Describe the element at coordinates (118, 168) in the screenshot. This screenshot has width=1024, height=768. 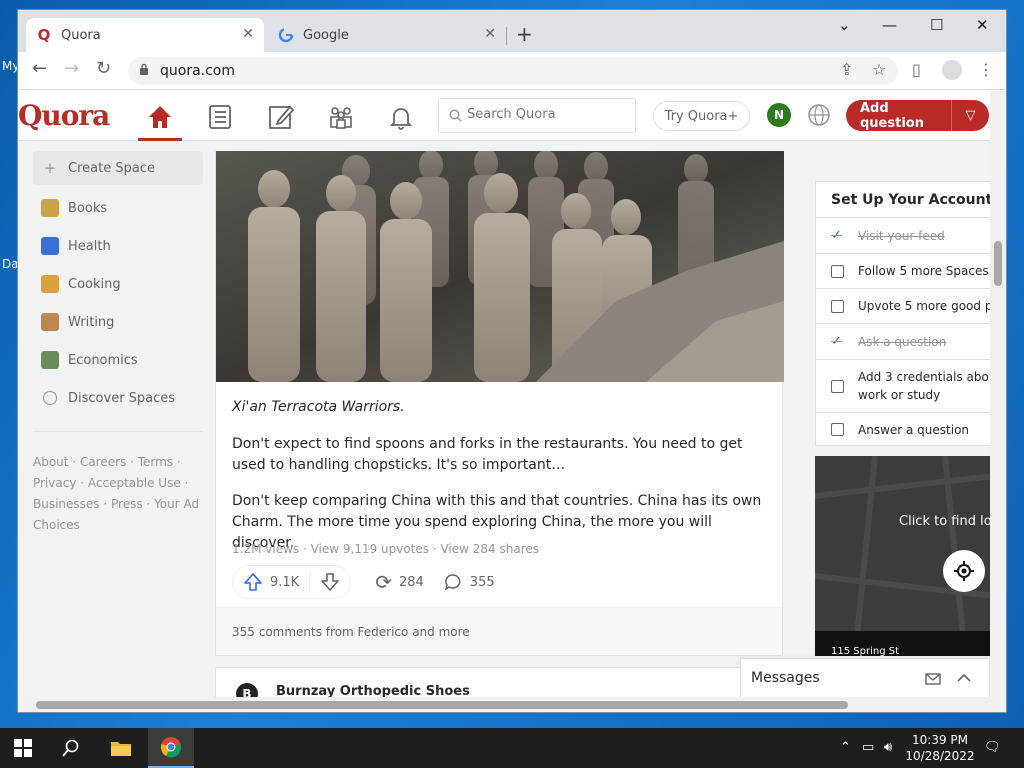
I see `create-space-button: + Create Space` at that location.